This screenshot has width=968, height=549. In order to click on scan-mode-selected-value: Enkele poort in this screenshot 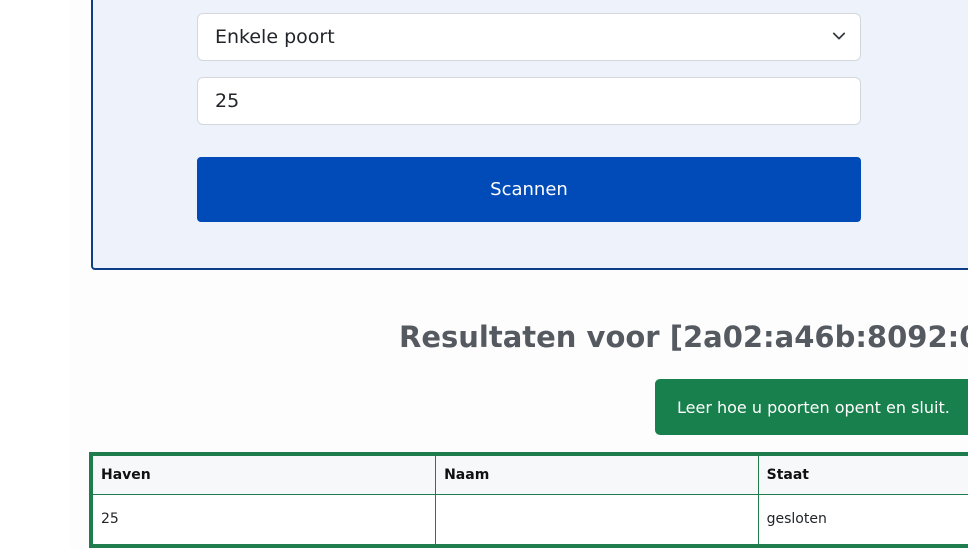, I will do `click(275, 37)`.